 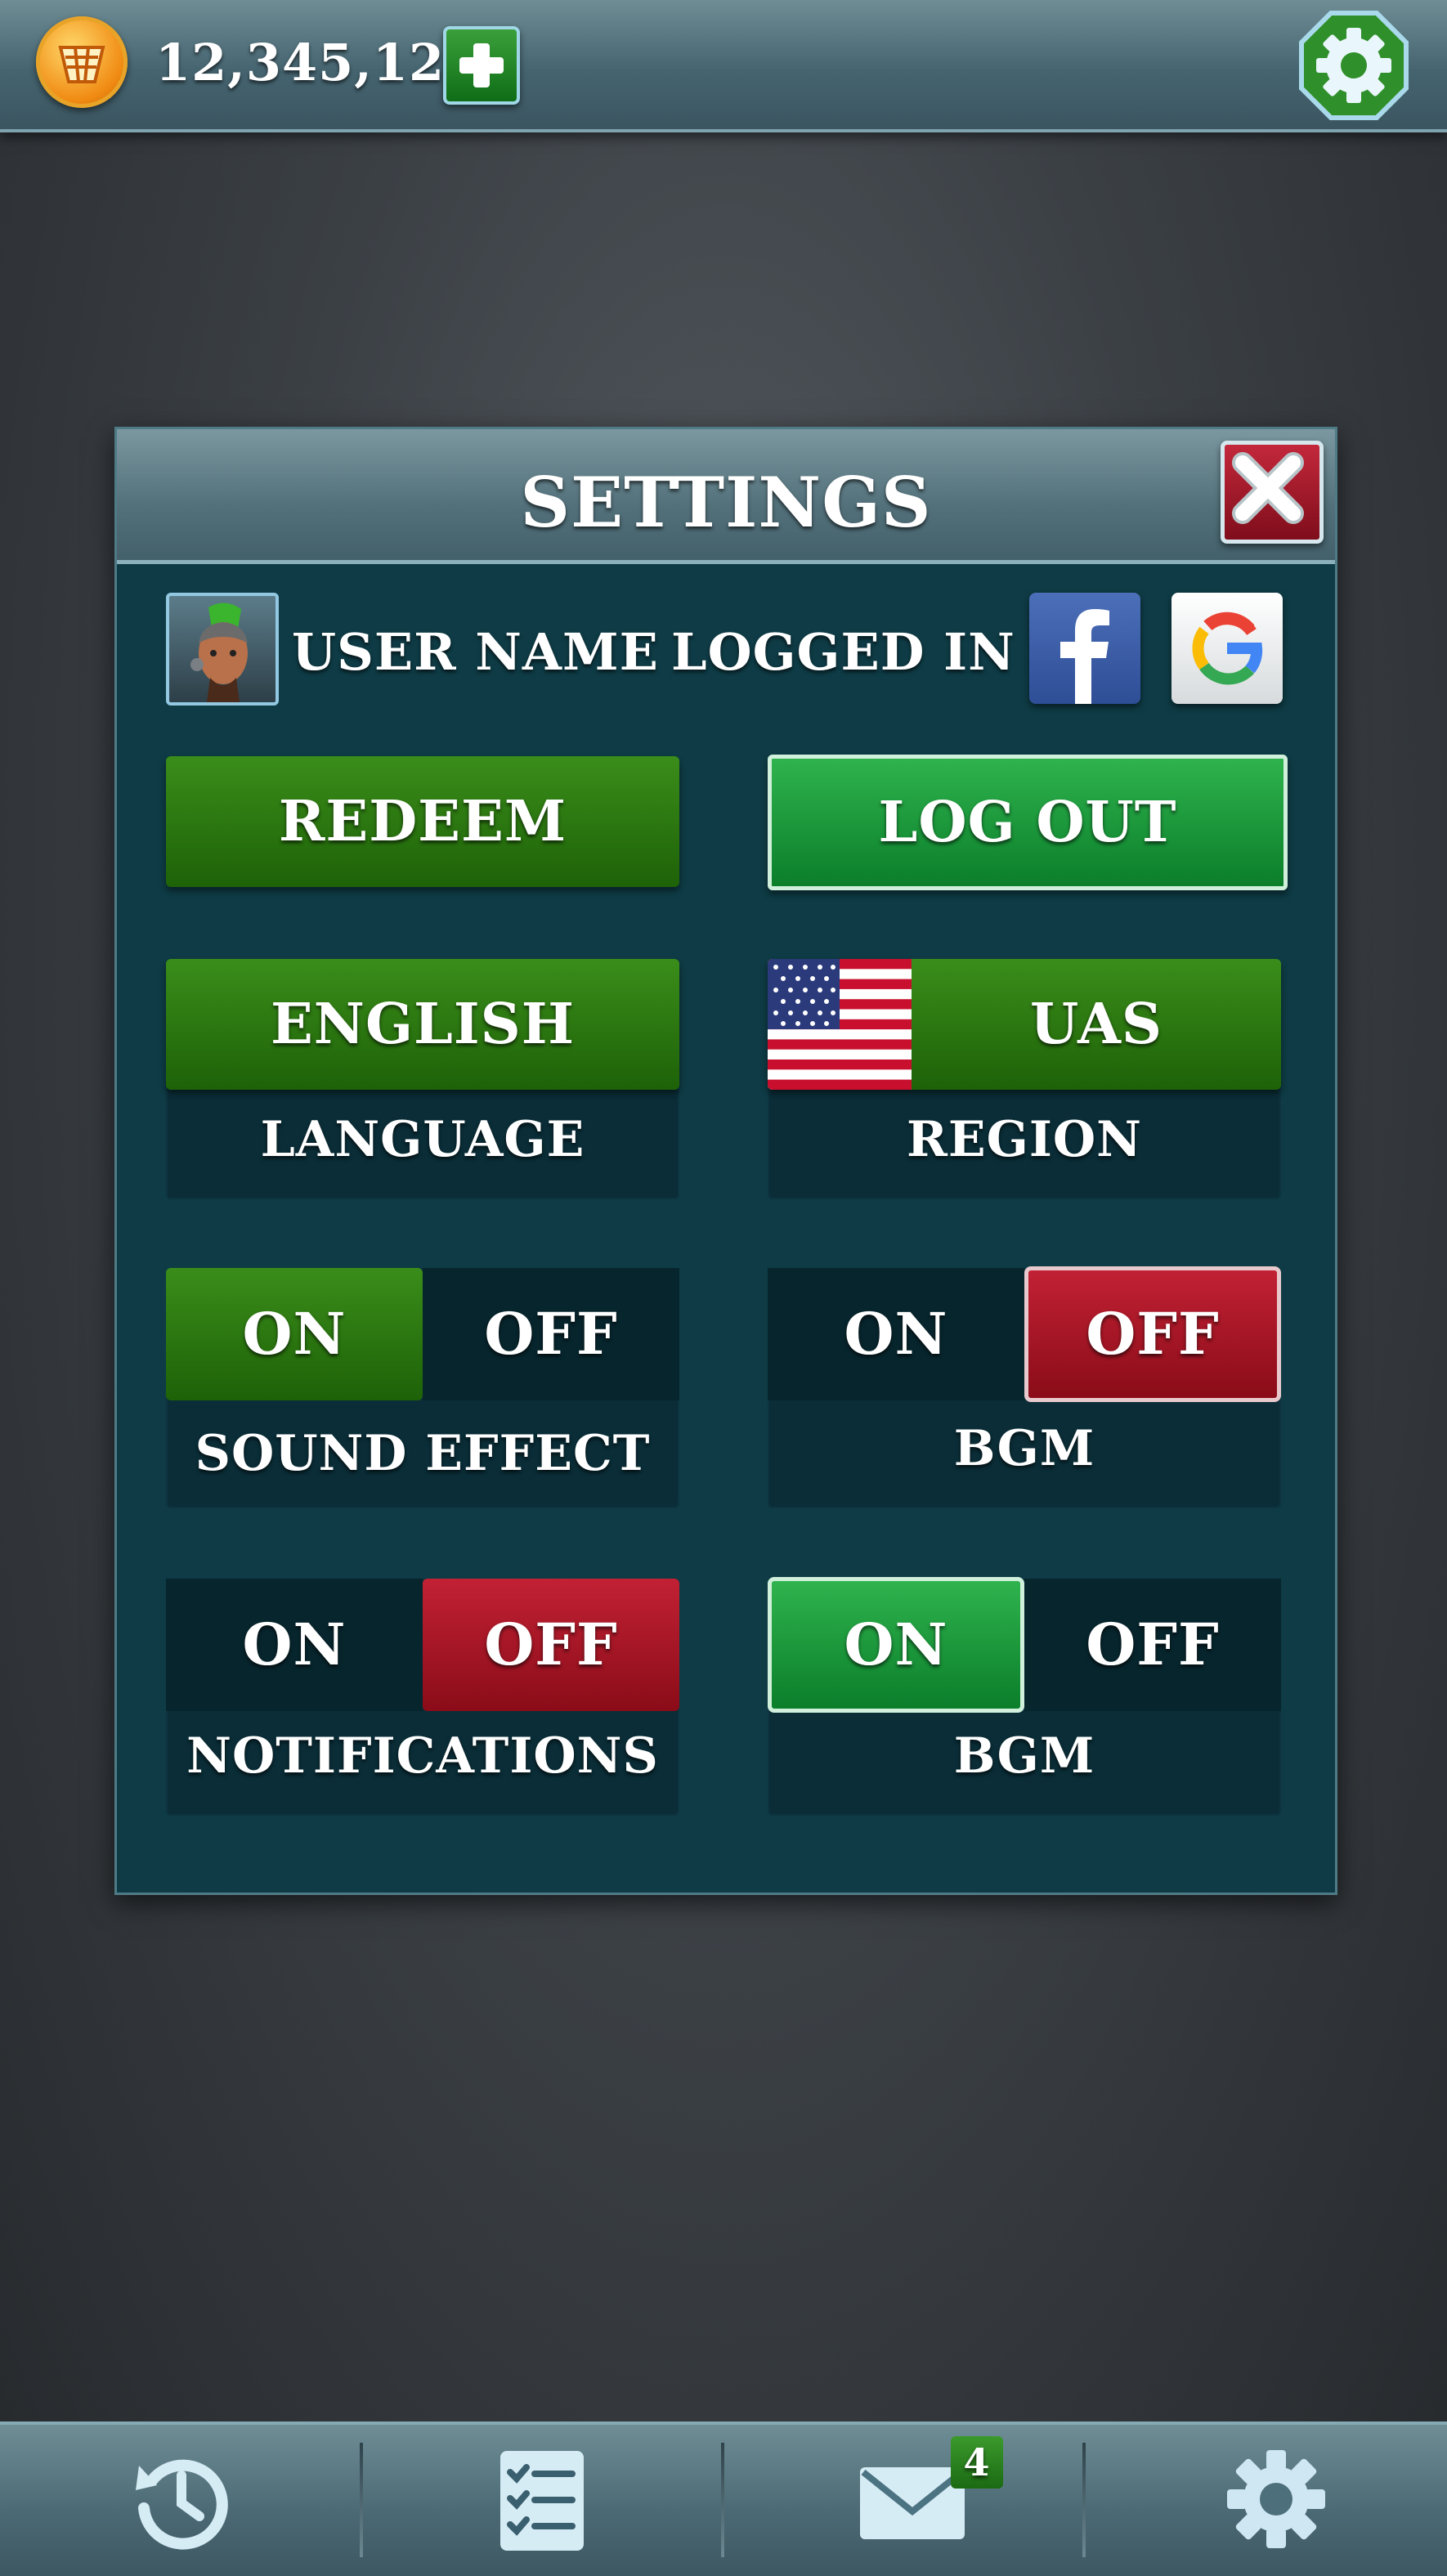 I want to click on google-login-button, so click(x=1227, y=648).